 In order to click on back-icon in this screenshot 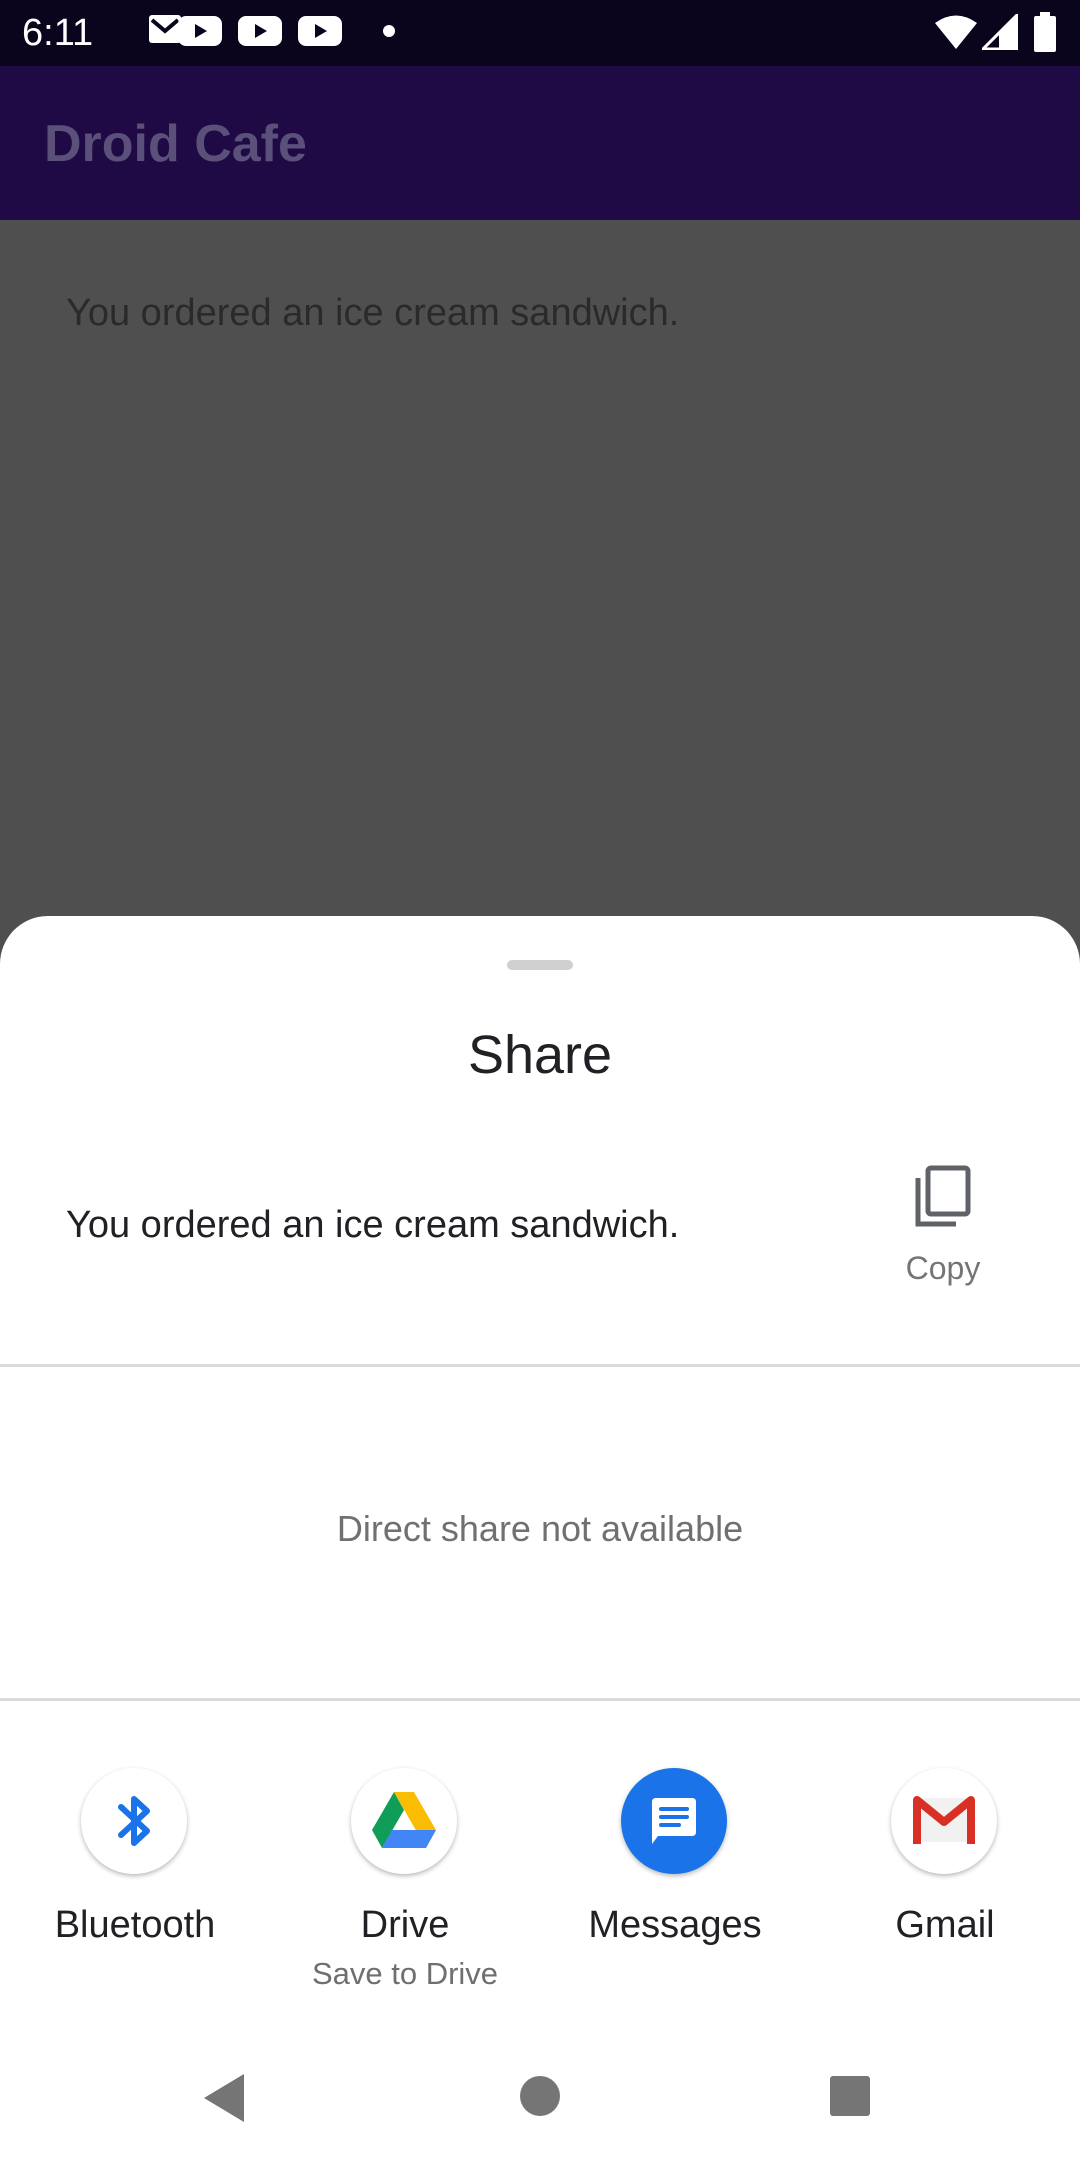, I will do `click(223, 2100)`.